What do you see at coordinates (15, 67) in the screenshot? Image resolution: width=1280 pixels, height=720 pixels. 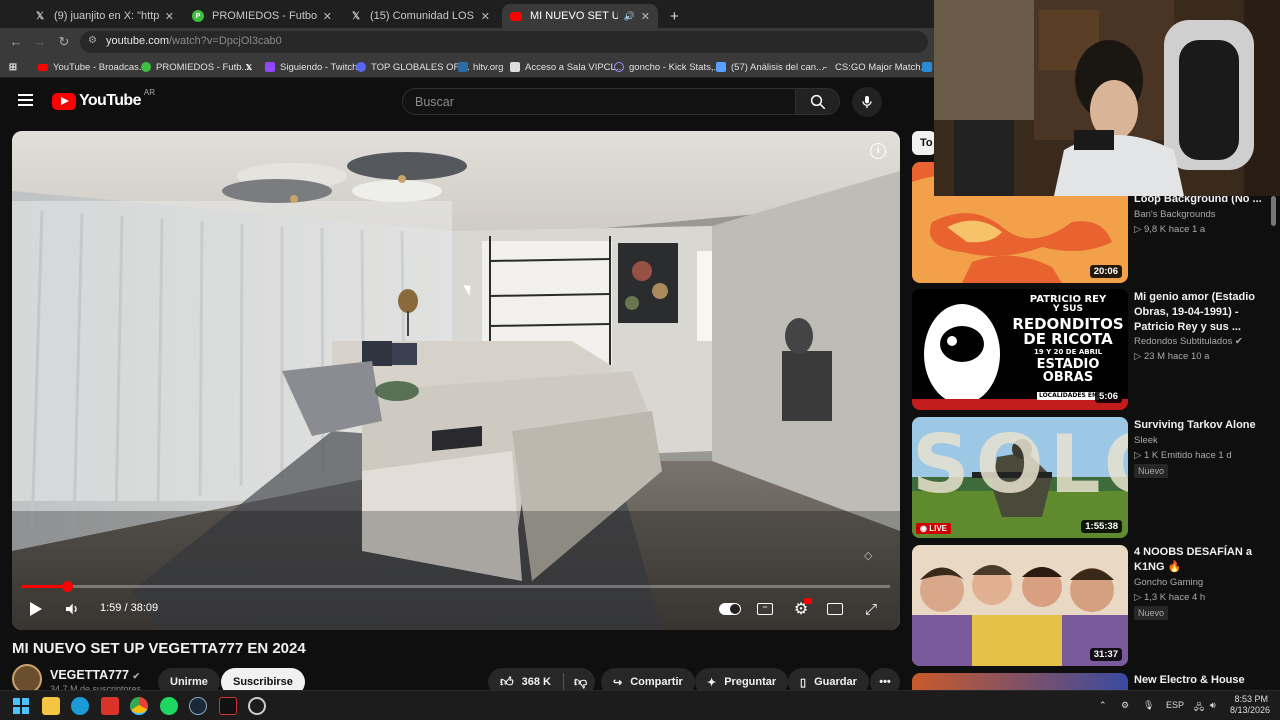 I see `apps-icon: ⊞` at bounding box center [15, 67].